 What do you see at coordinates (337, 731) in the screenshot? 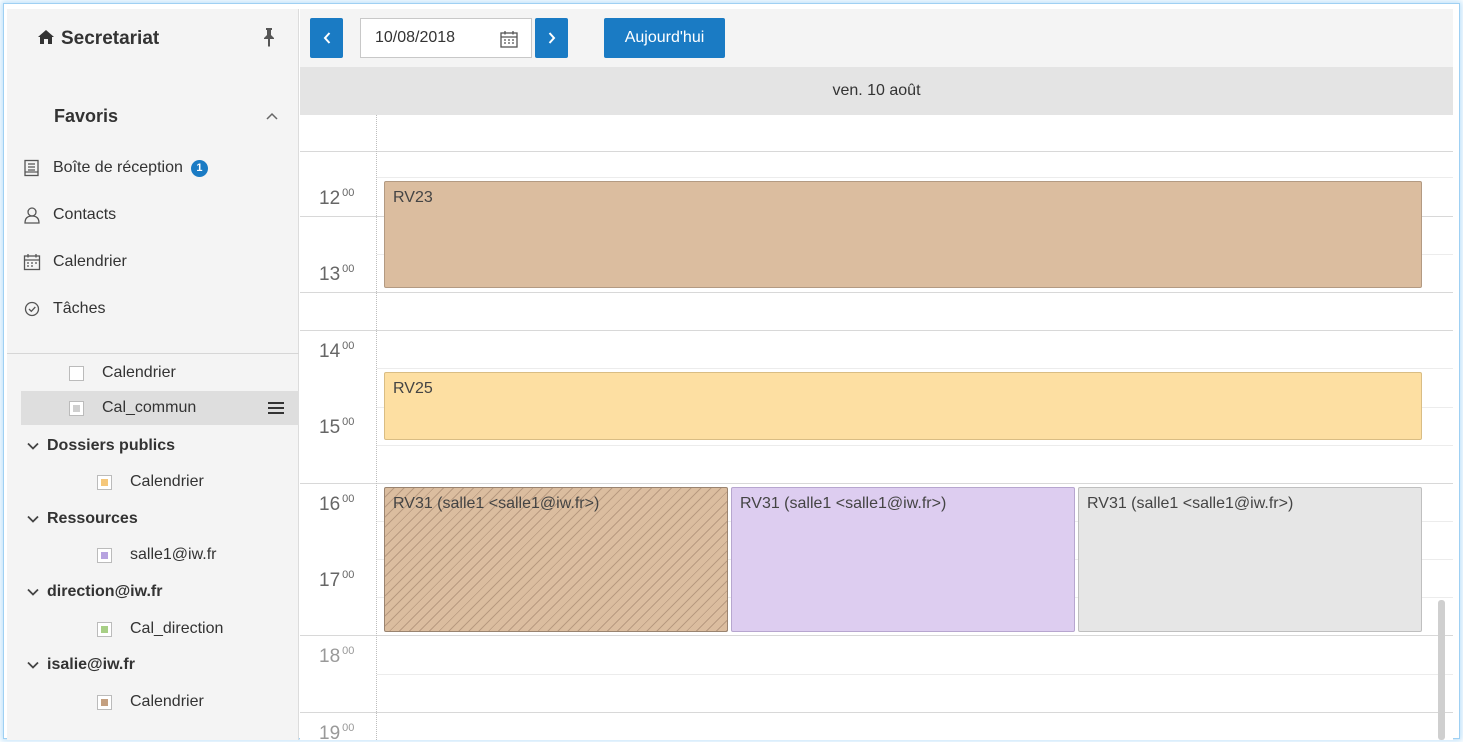
I see `hour-label: 19 00` at bounding box center [337, 731].